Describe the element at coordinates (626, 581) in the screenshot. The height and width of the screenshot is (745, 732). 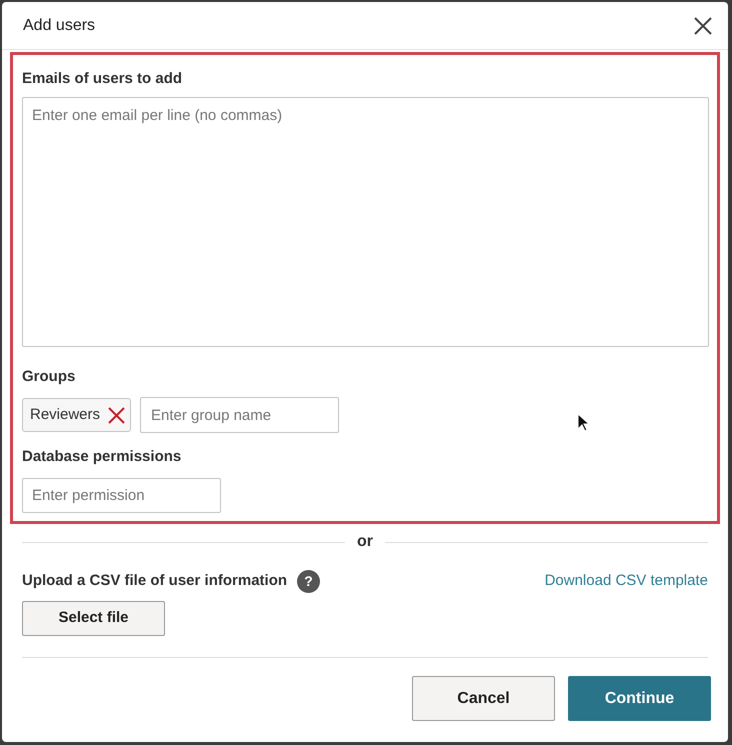
I see `download-link: Download CSV template` at that location.